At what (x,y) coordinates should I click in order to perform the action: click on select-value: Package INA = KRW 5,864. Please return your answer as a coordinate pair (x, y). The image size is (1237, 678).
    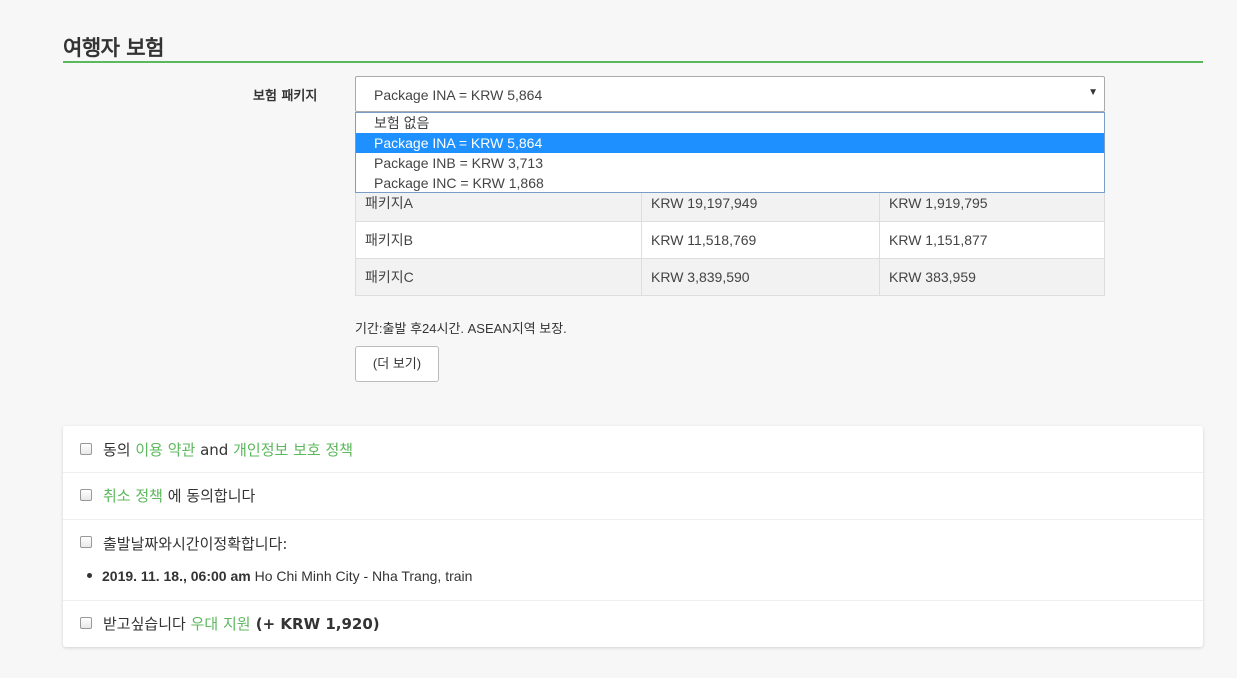
    Looking at the image, I should click on (458, 95).